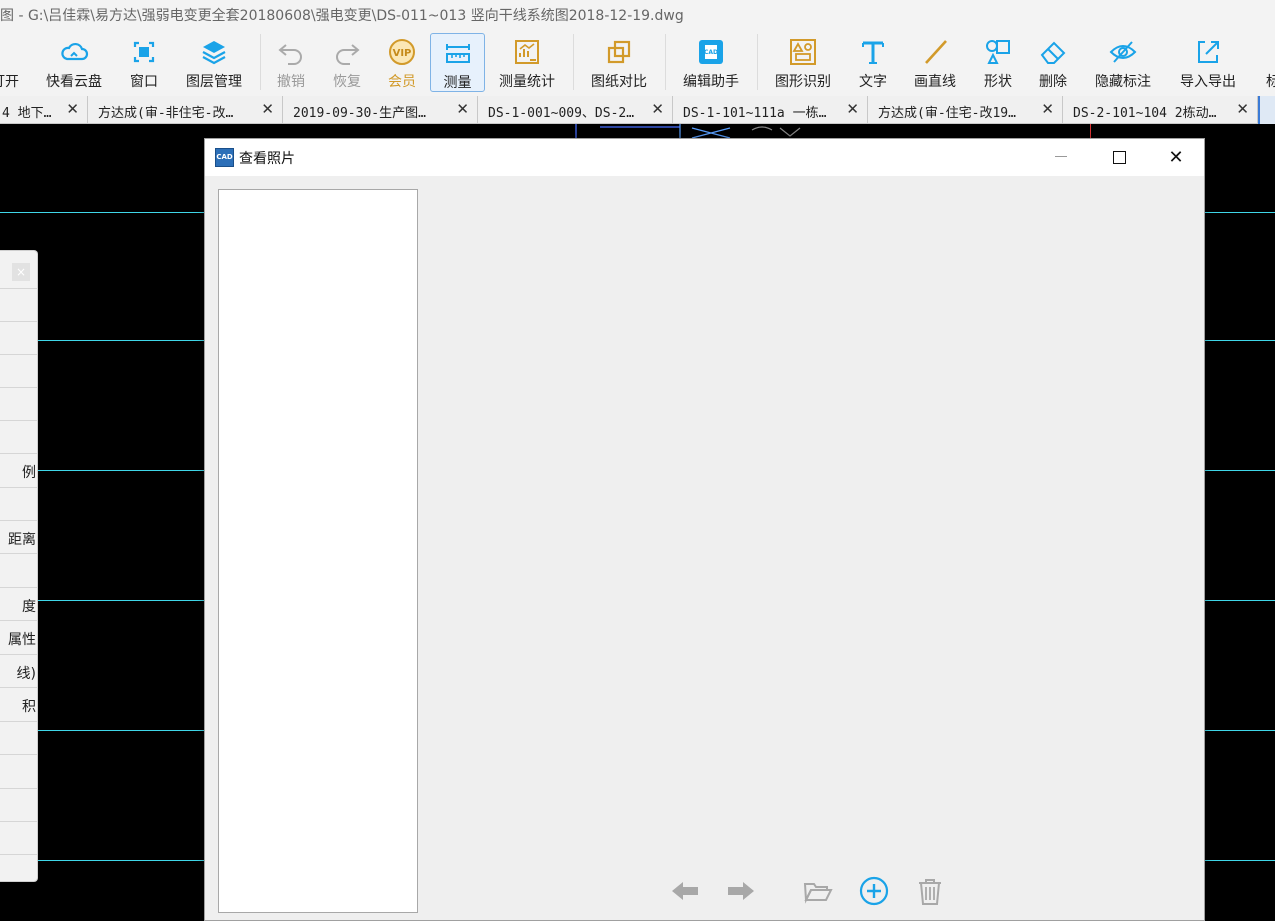 The image size is (1275, 921). What do you see at coordinates (704, 157) in the screenshot?
I see `dialog-titlebar: CAD 查看照片 ✕` at bounding box center [704, 157].